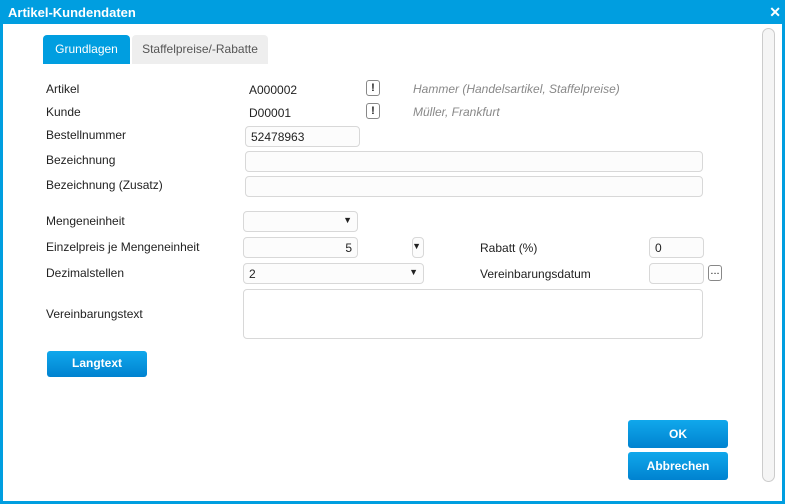 The width and height of the screenshot is (785, 504). Describe the element at coordinates (85, 221) in the screenshot. I see `mengeneinheit-label: Mengeneinheit` at that location.